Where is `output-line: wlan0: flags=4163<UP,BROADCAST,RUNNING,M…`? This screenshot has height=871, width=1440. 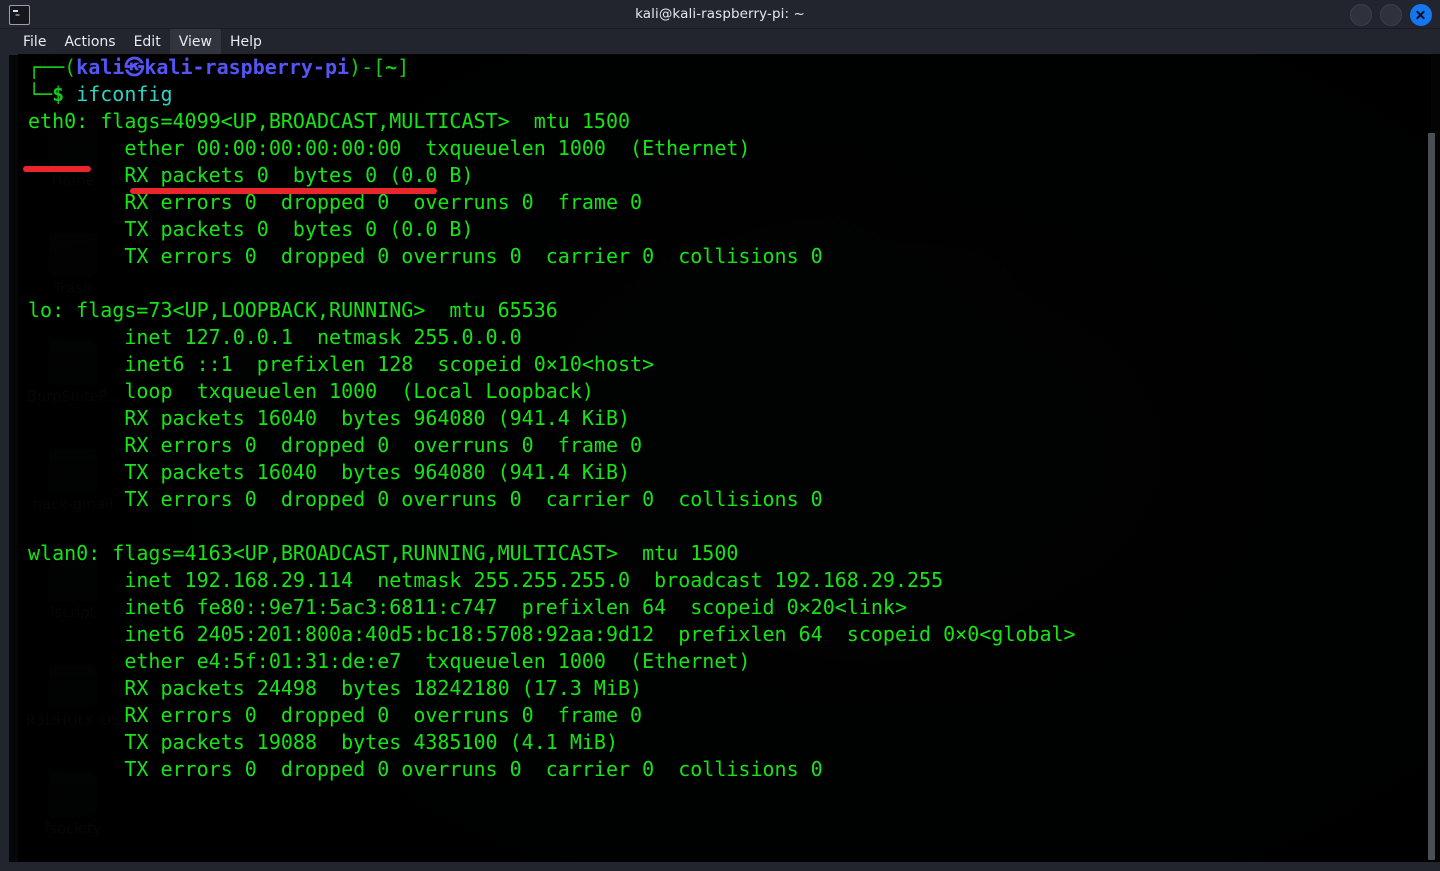
output-line: wlan0: flags=4163<UP,BROADCAST,RUNNING,M… is located at coordinates (383, 553).